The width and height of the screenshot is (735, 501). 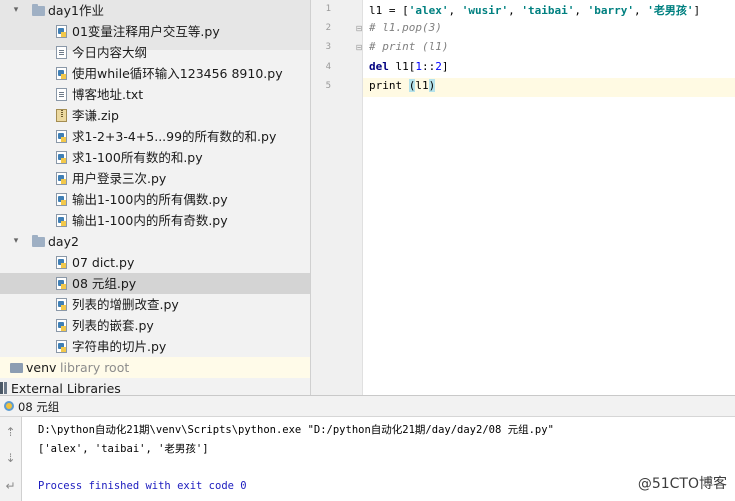 I want to click on code-token: # l1.pop(3), so click(x=405, y=28).